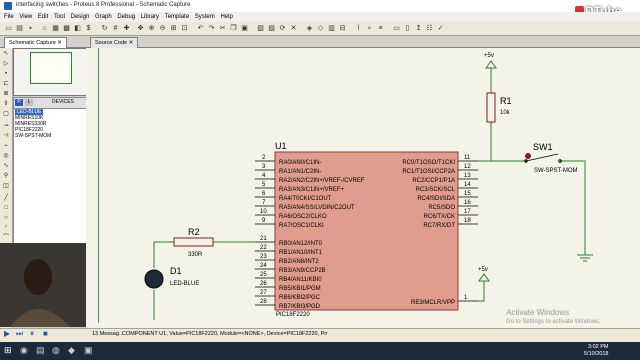 The width and height of the screenshot is (640, 360). Describe the element at coordinates (466, 298) in the screenshot. I see `pin-number: 1` at that location.